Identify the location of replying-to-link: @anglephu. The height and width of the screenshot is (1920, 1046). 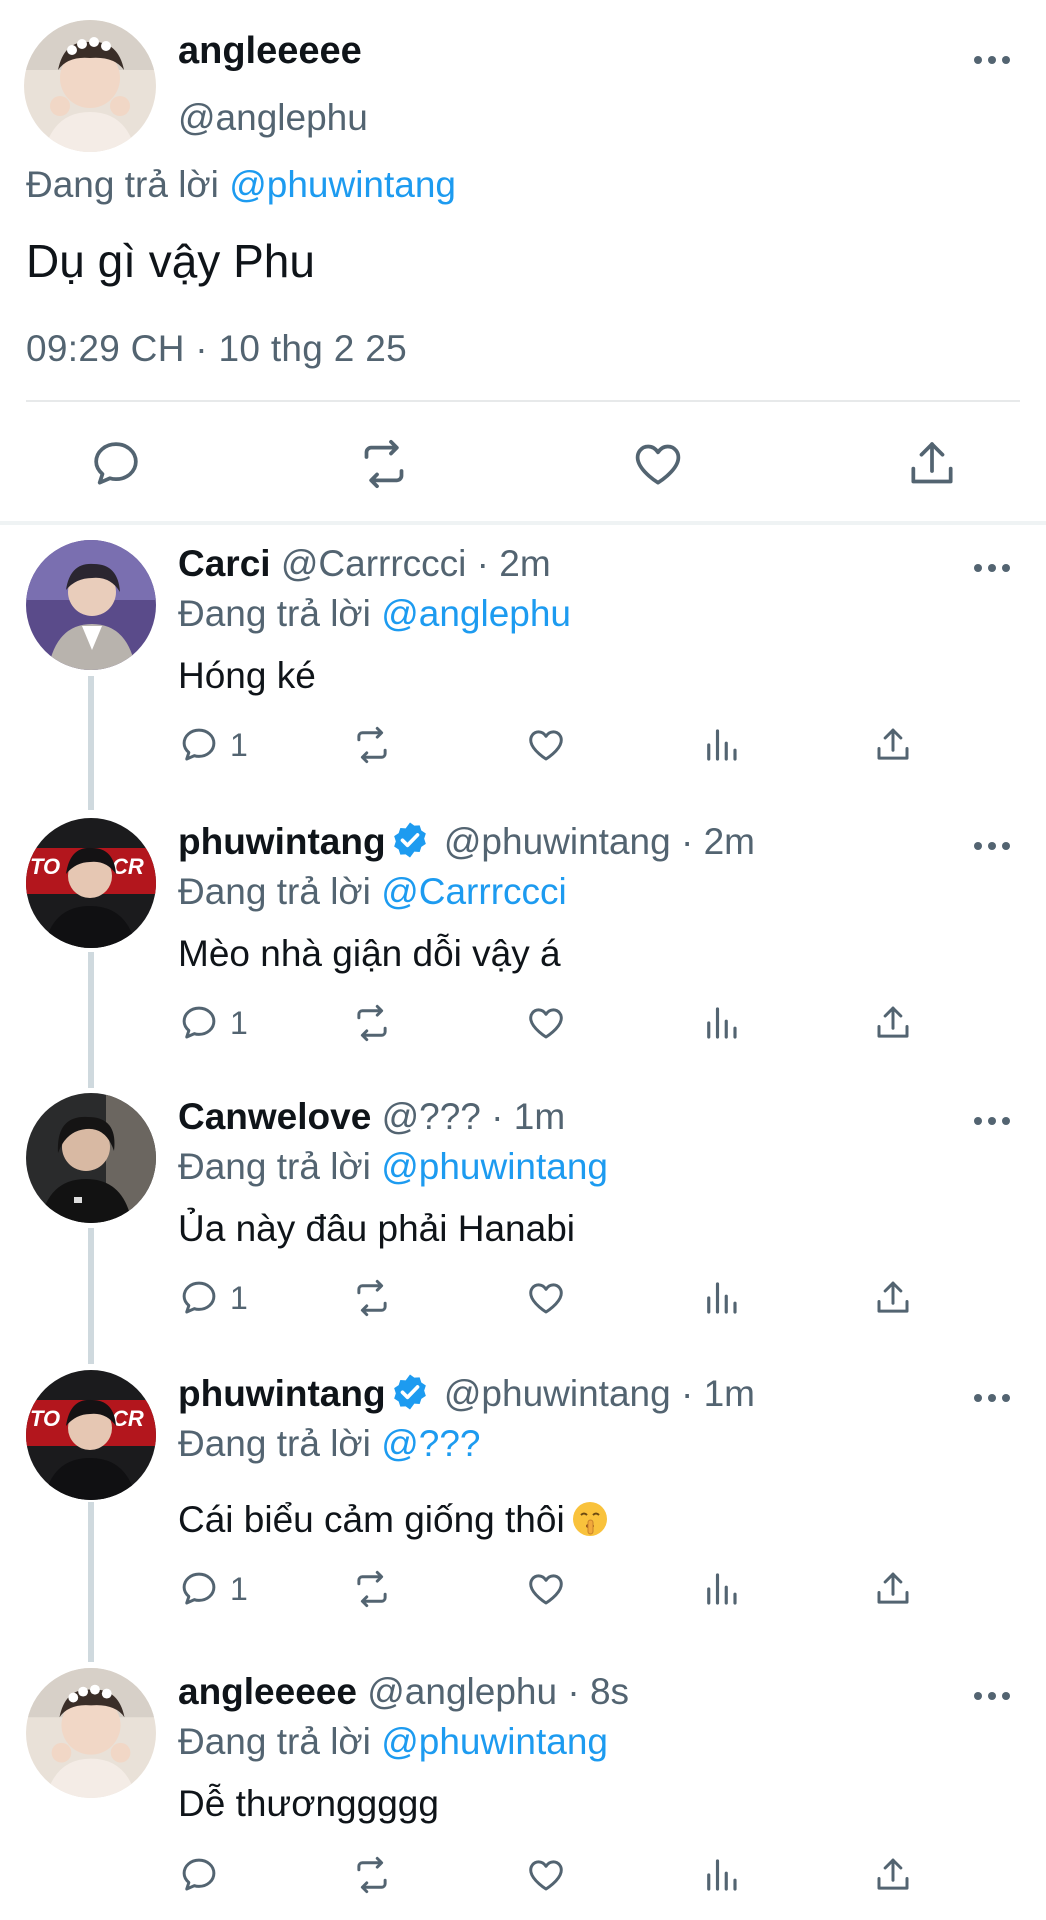
(476, 613).